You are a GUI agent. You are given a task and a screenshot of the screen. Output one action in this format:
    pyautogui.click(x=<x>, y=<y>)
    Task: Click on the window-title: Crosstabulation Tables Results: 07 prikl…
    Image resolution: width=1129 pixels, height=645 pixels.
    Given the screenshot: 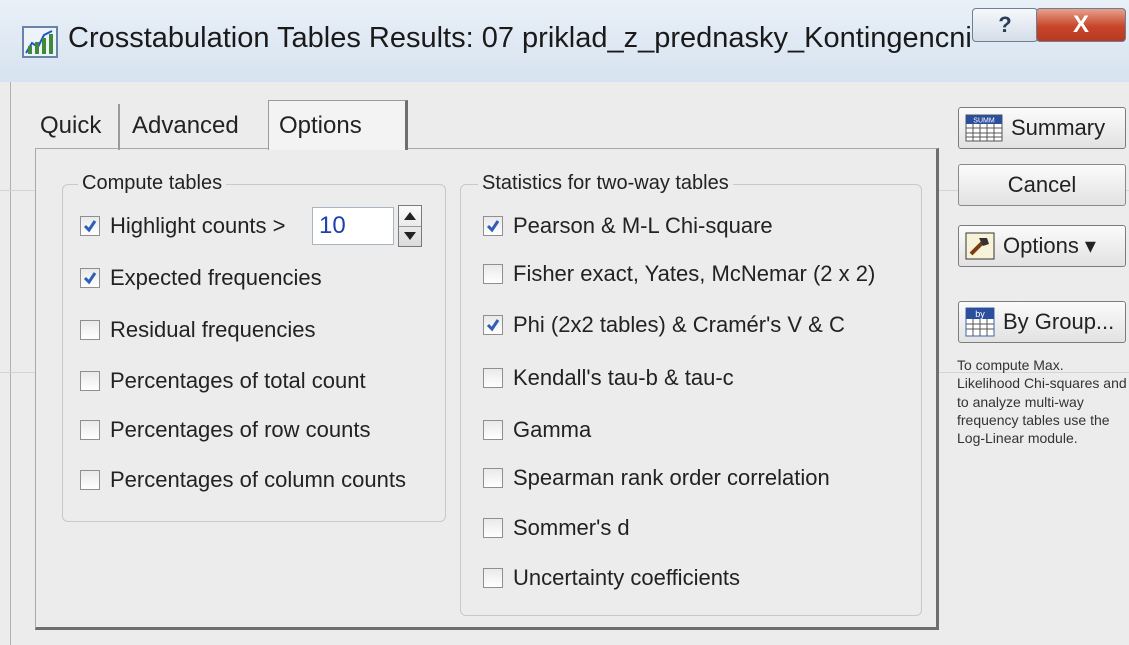 What is the action you would take?
    pyautogui.click(x=520, y=38)
    